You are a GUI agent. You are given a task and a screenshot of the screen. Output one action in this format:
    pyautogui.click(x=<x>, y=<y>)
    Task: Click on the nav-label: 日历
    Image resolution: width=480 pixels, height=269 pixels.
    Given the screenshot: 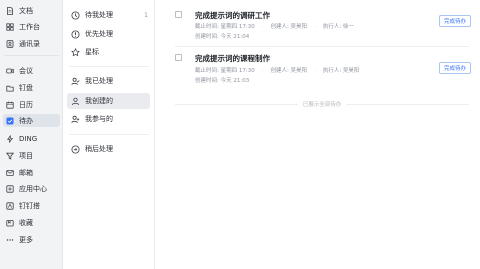 What is the action you would take?
    pyautogui.click(x=26, y=104)
    